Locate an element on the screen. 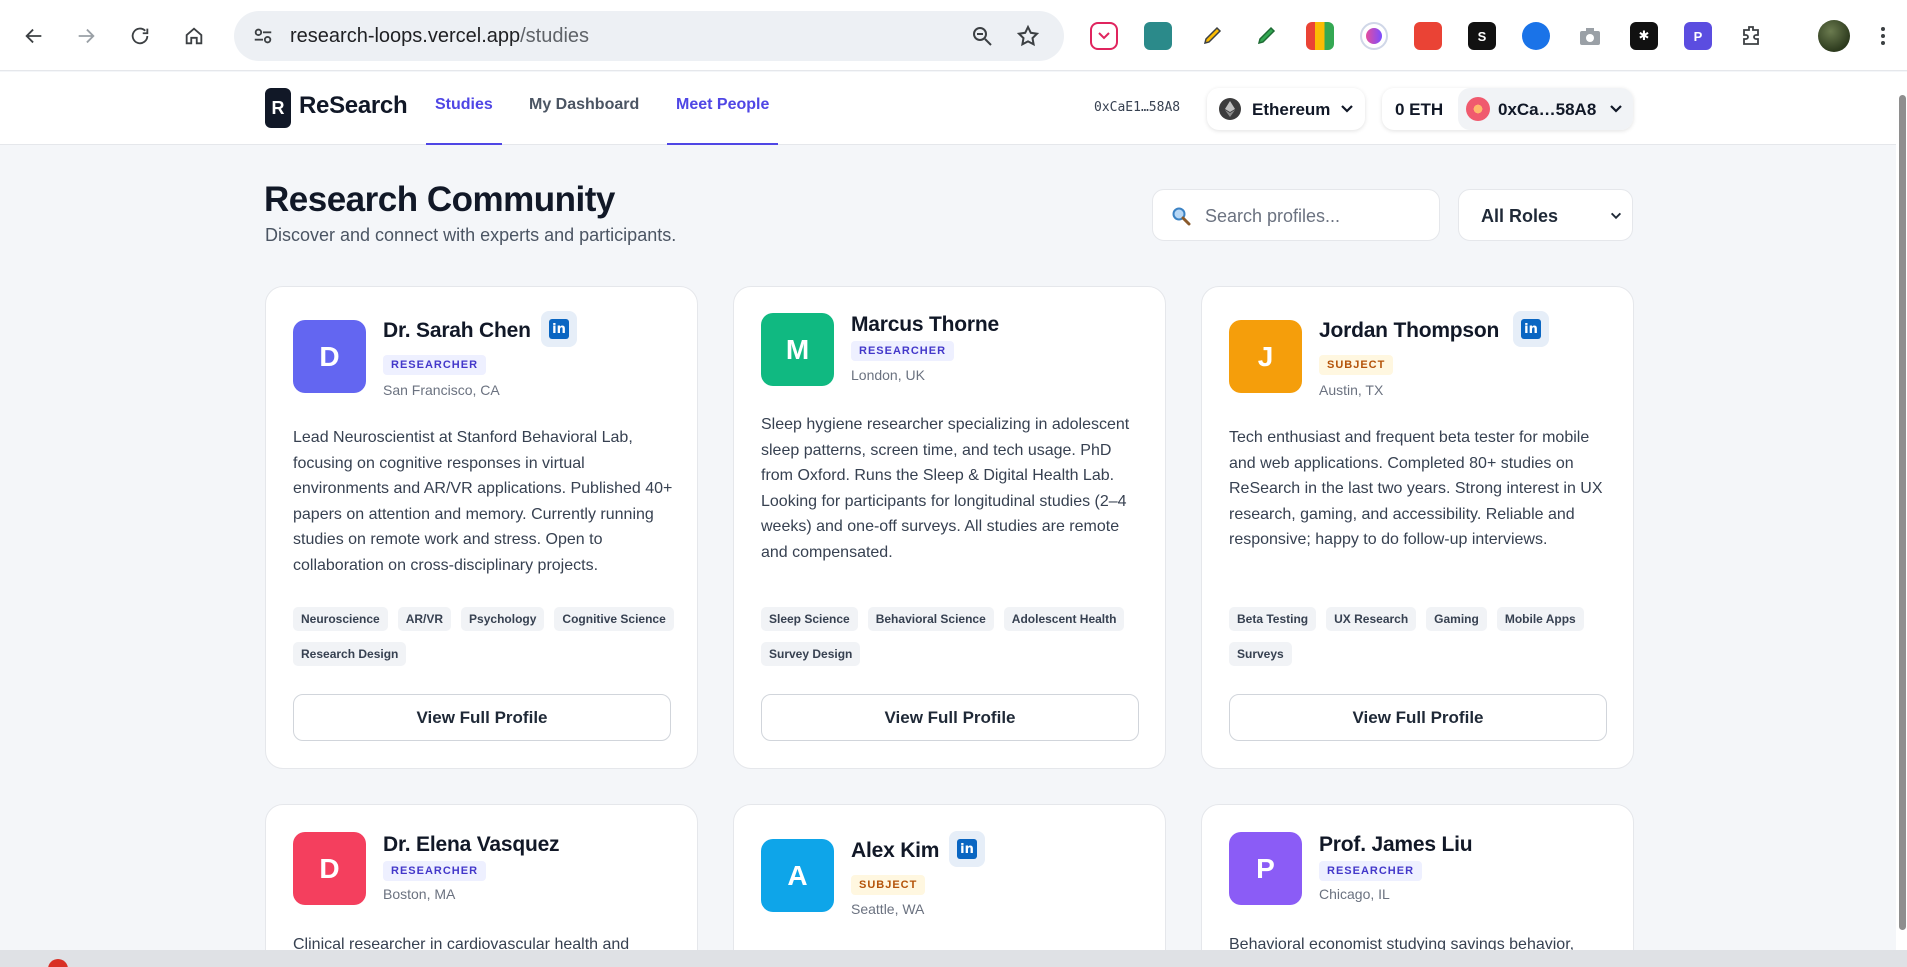 This screenshot has height=967, width=1907. nav-tab-meet-people: Meet People is located at coordinates (723, 120).